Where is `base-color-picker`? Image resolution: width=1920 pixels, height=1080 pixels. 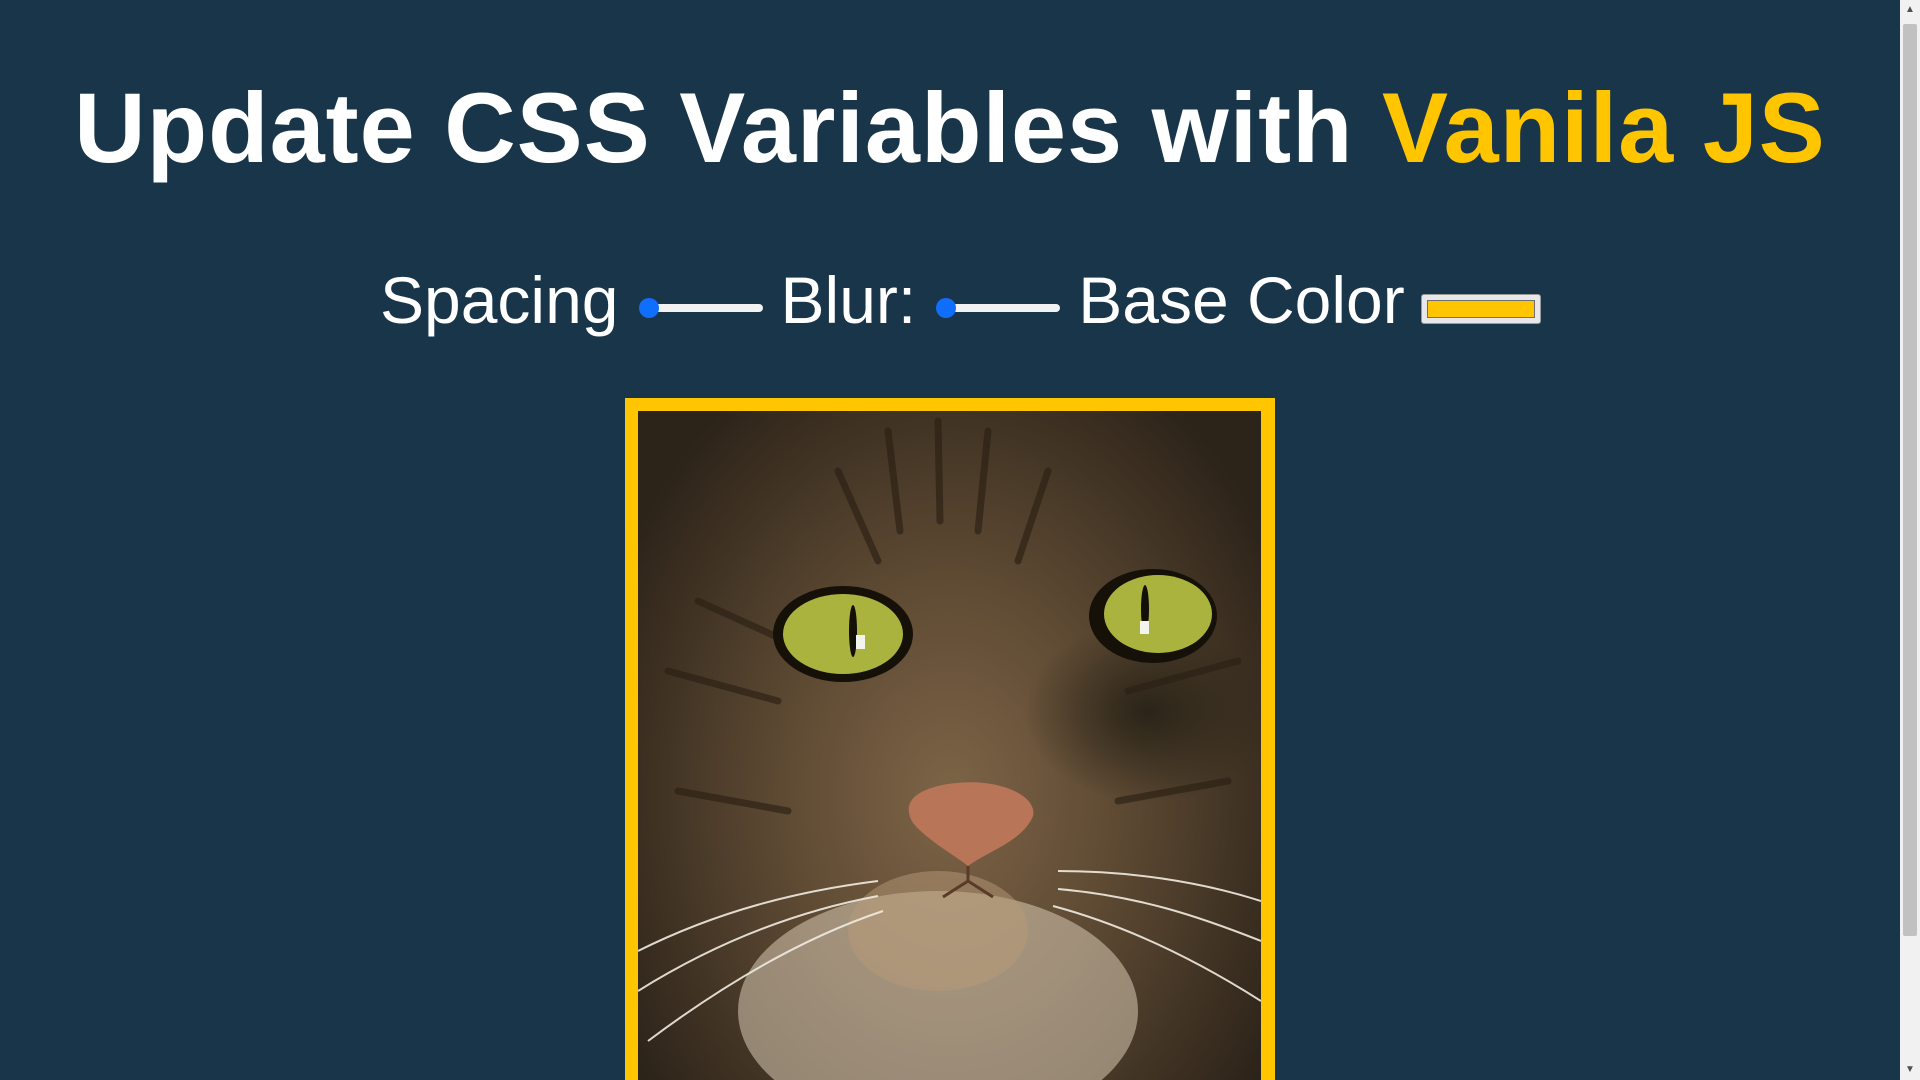
base-color-picker is located at coordinates (1480, 309).